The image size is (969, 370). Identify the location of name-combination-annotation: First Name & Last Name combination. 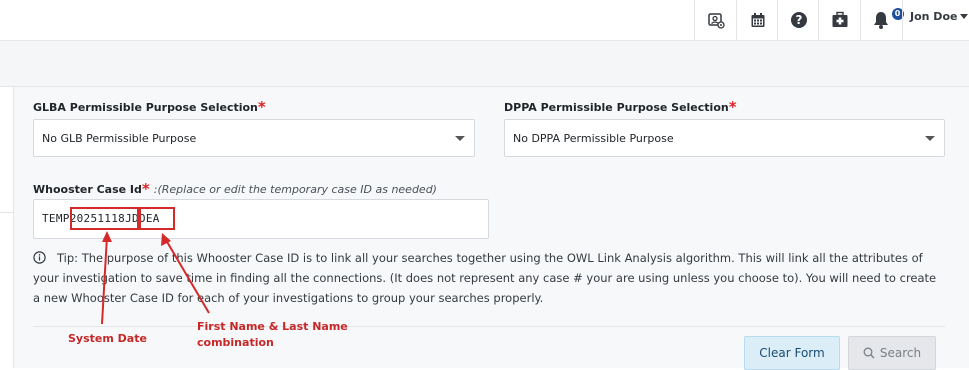
(272, 335).